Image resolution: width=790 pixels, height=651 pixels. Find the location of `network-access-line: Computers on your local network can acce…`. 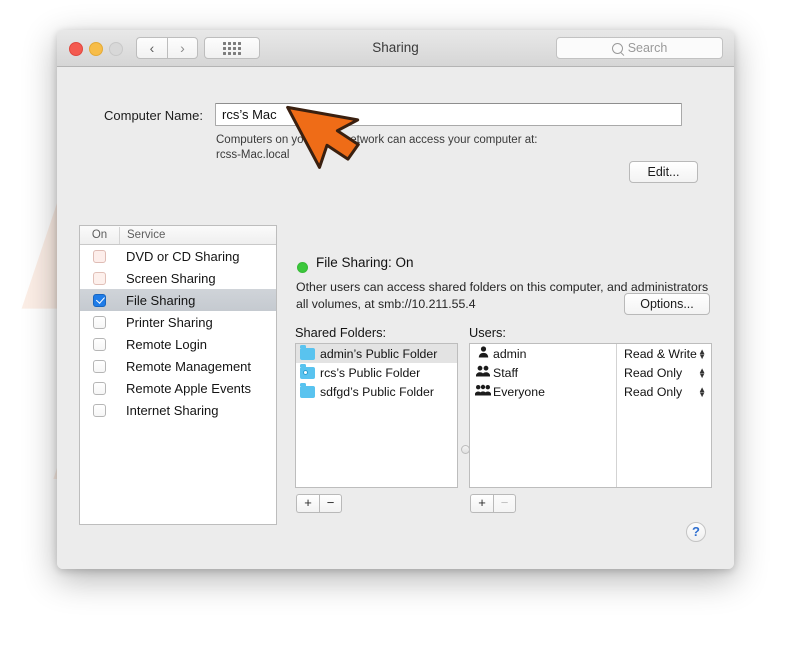

network-access-line: Computers on your local network can acce… is located at coordinates (377, 140).